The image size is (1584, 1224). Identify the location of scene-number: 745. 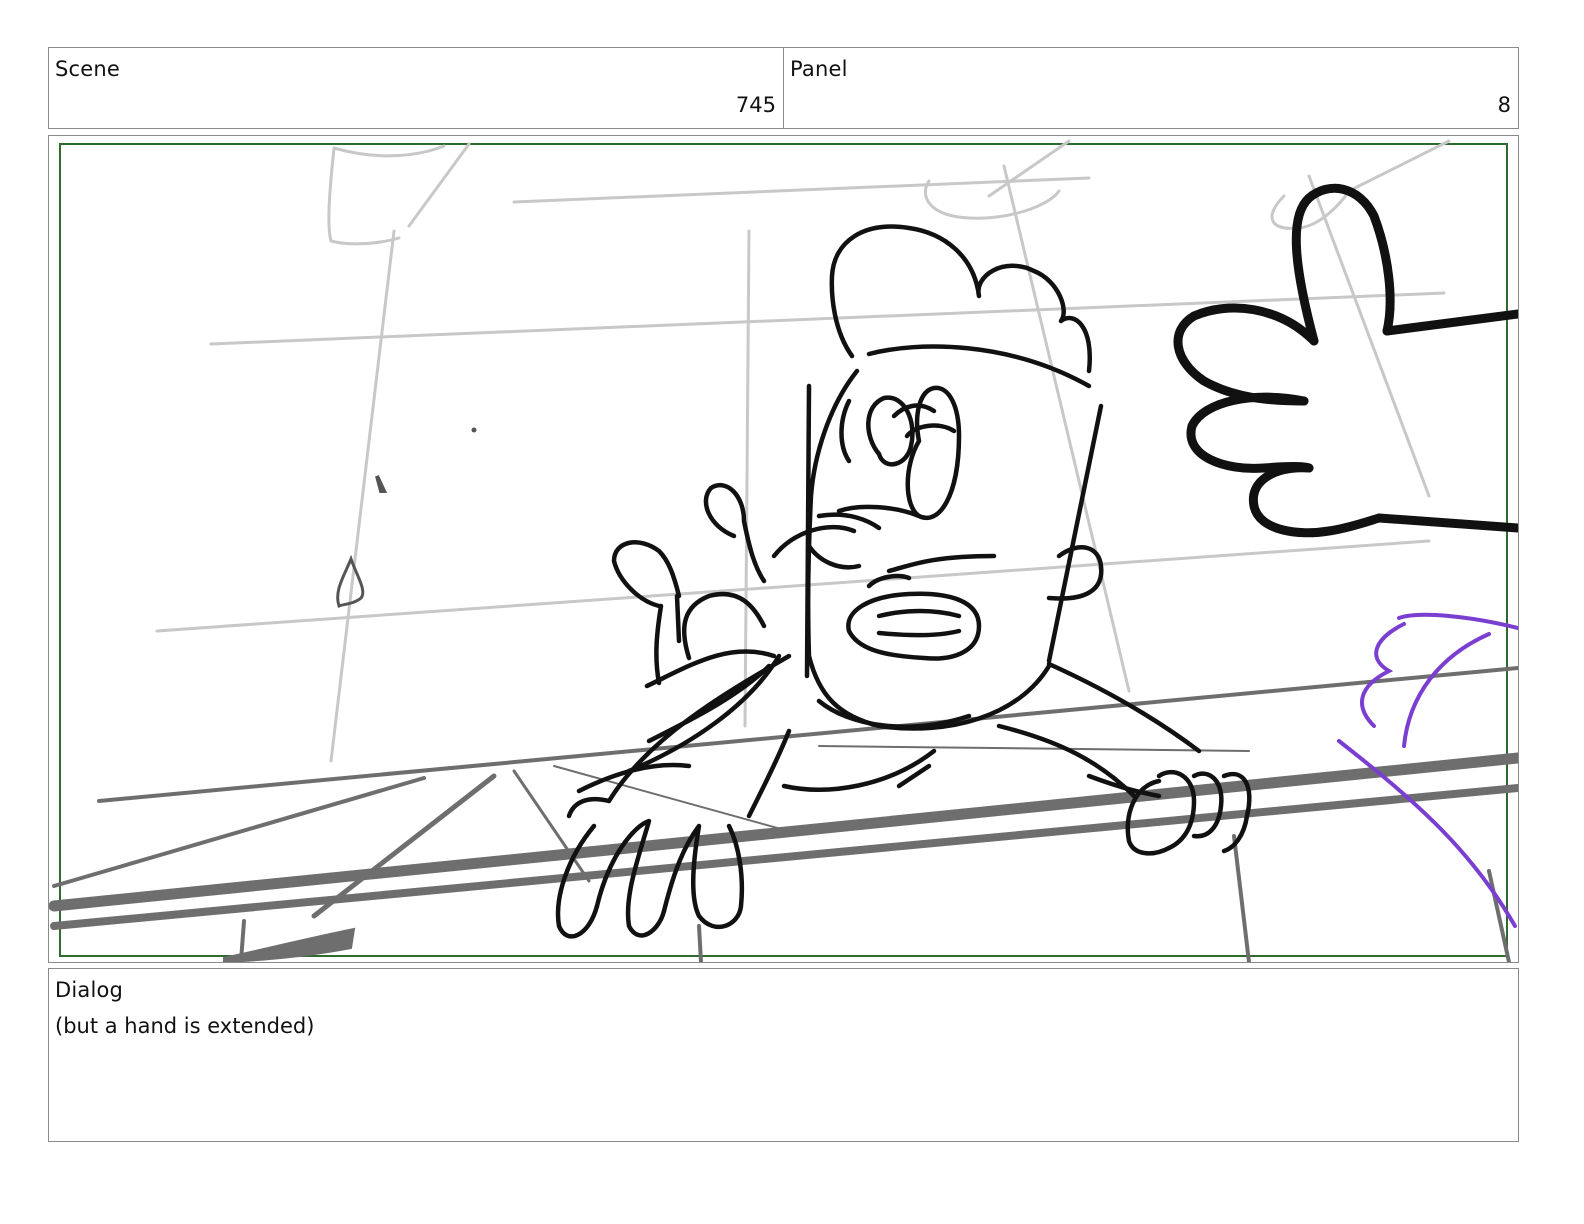
(755, 105).